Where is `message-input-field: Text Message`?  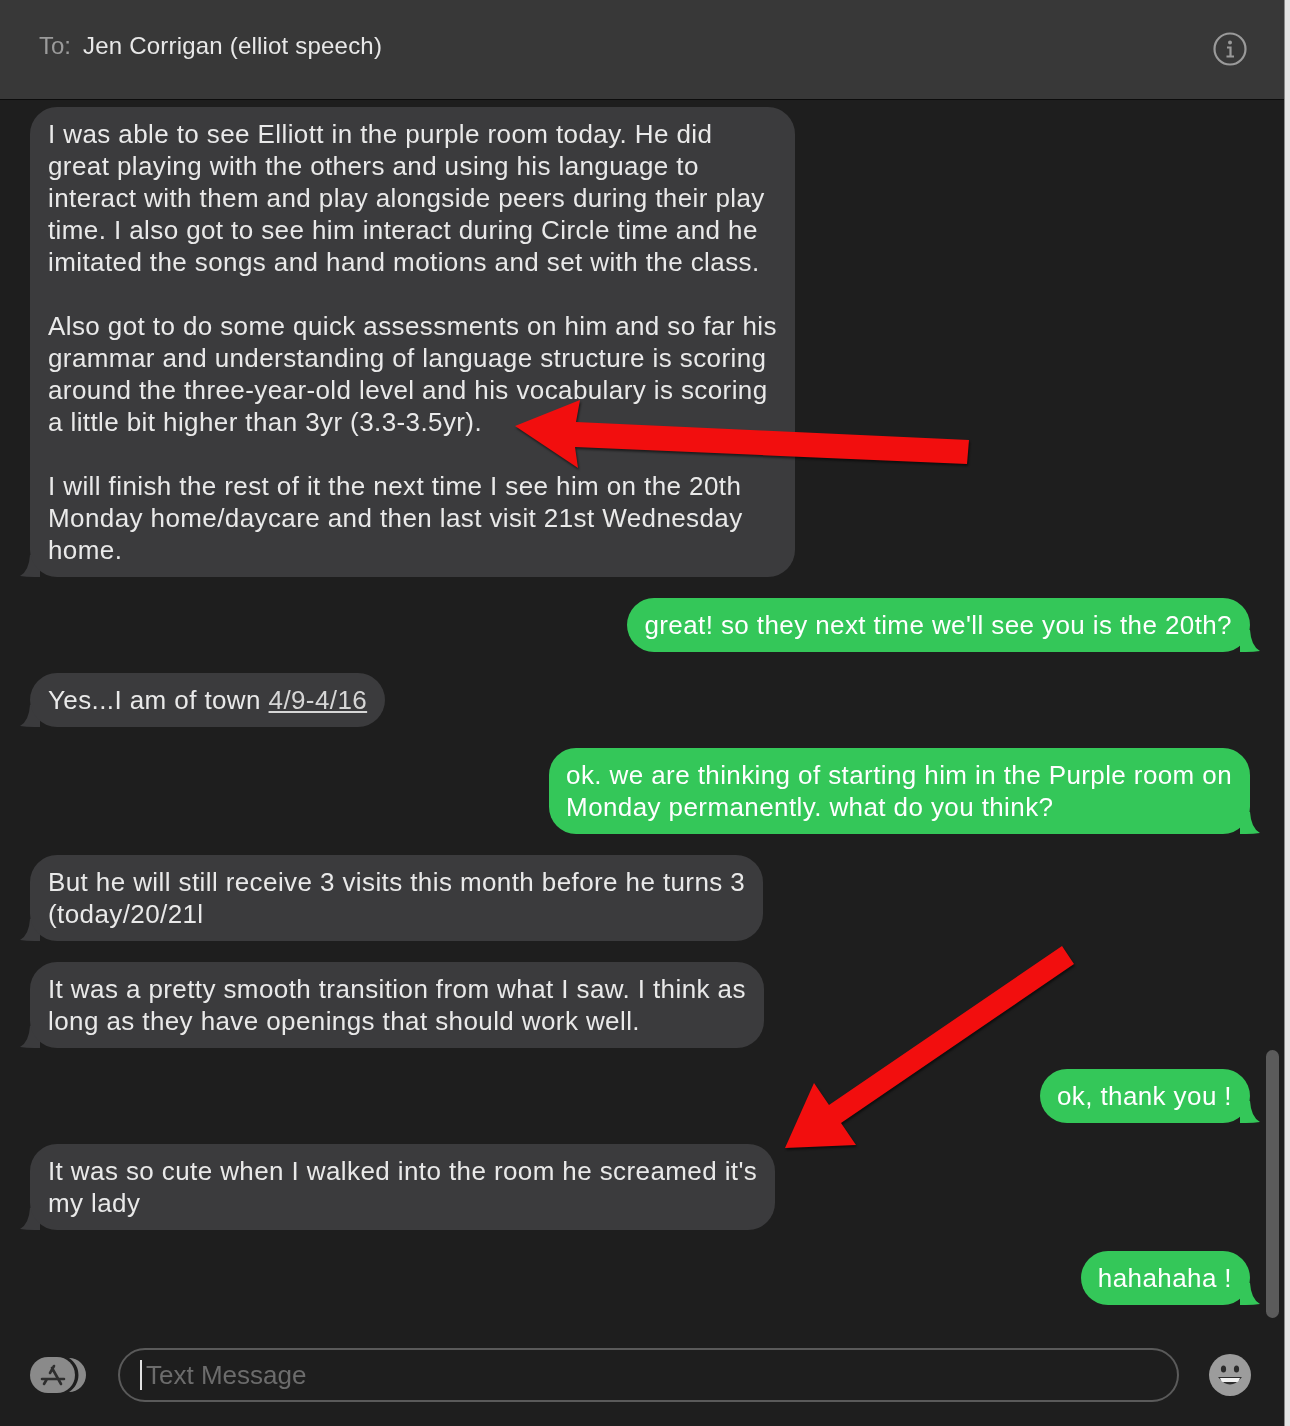 message-input-field: Text Message is located at coordinates (648, 1375).